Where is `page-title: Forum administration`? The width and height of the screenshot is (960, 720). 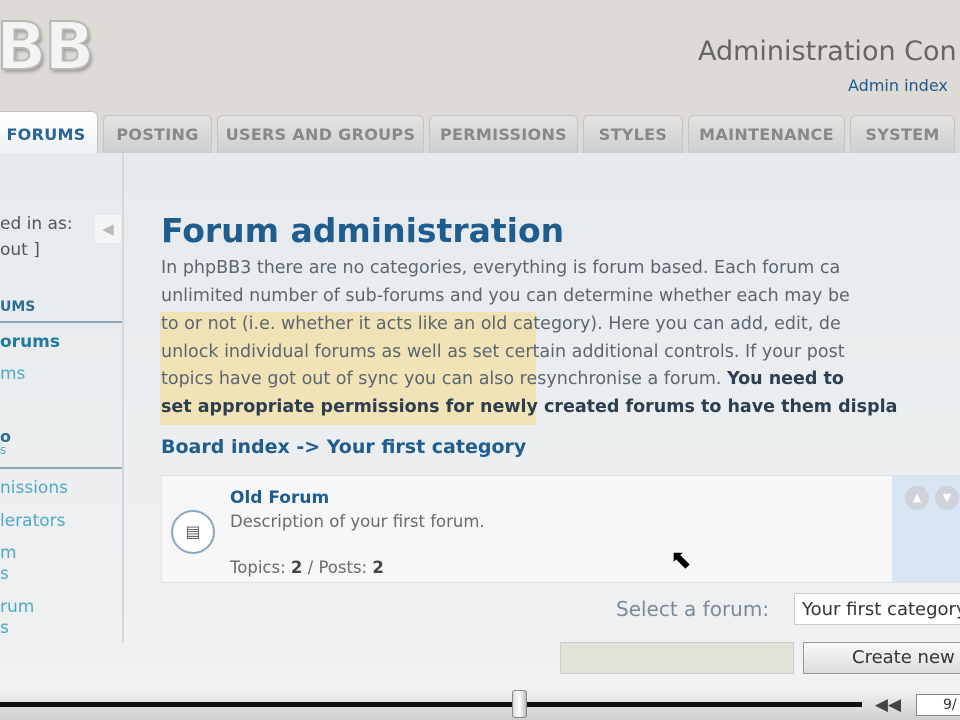 page-title: Forum administration is located at coordinates (363, 230).